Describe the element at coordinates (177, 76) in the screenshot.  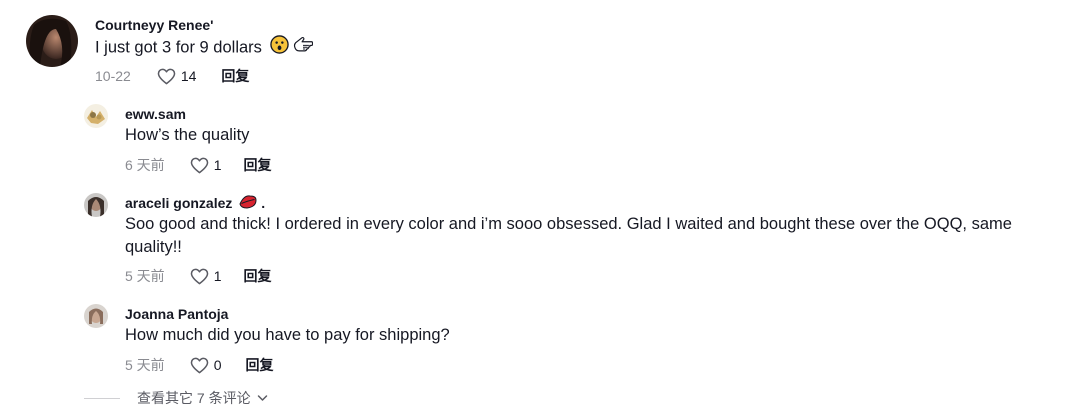
I see `like-button: 14` at that location.